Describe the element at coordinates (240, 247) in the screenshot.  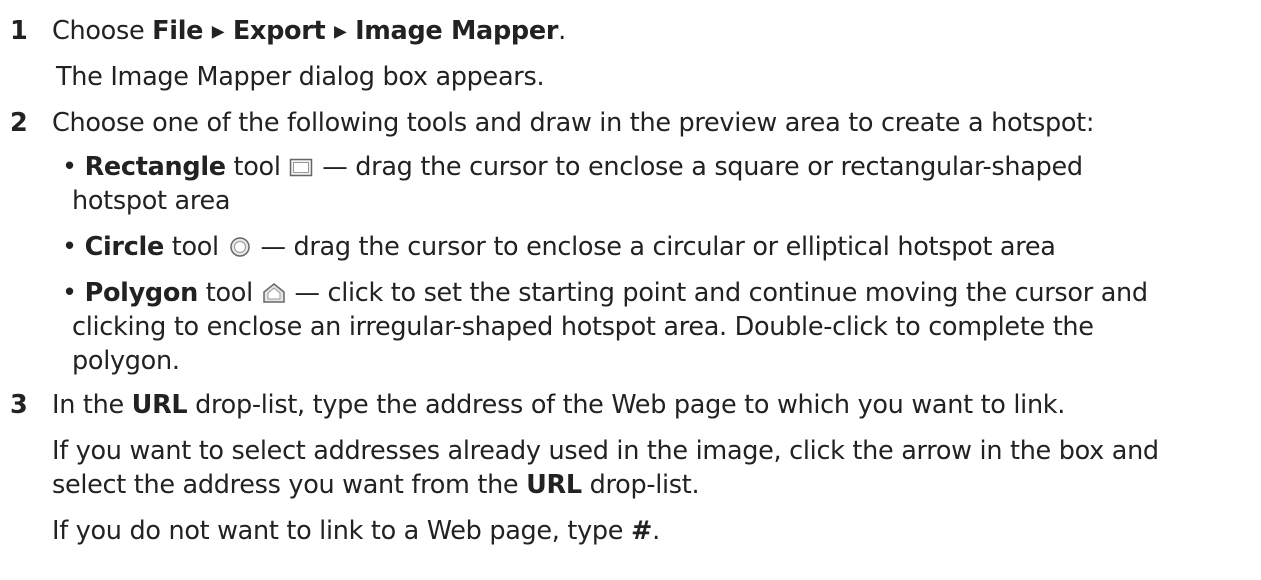
I see `circle-tool-icon` at that location.